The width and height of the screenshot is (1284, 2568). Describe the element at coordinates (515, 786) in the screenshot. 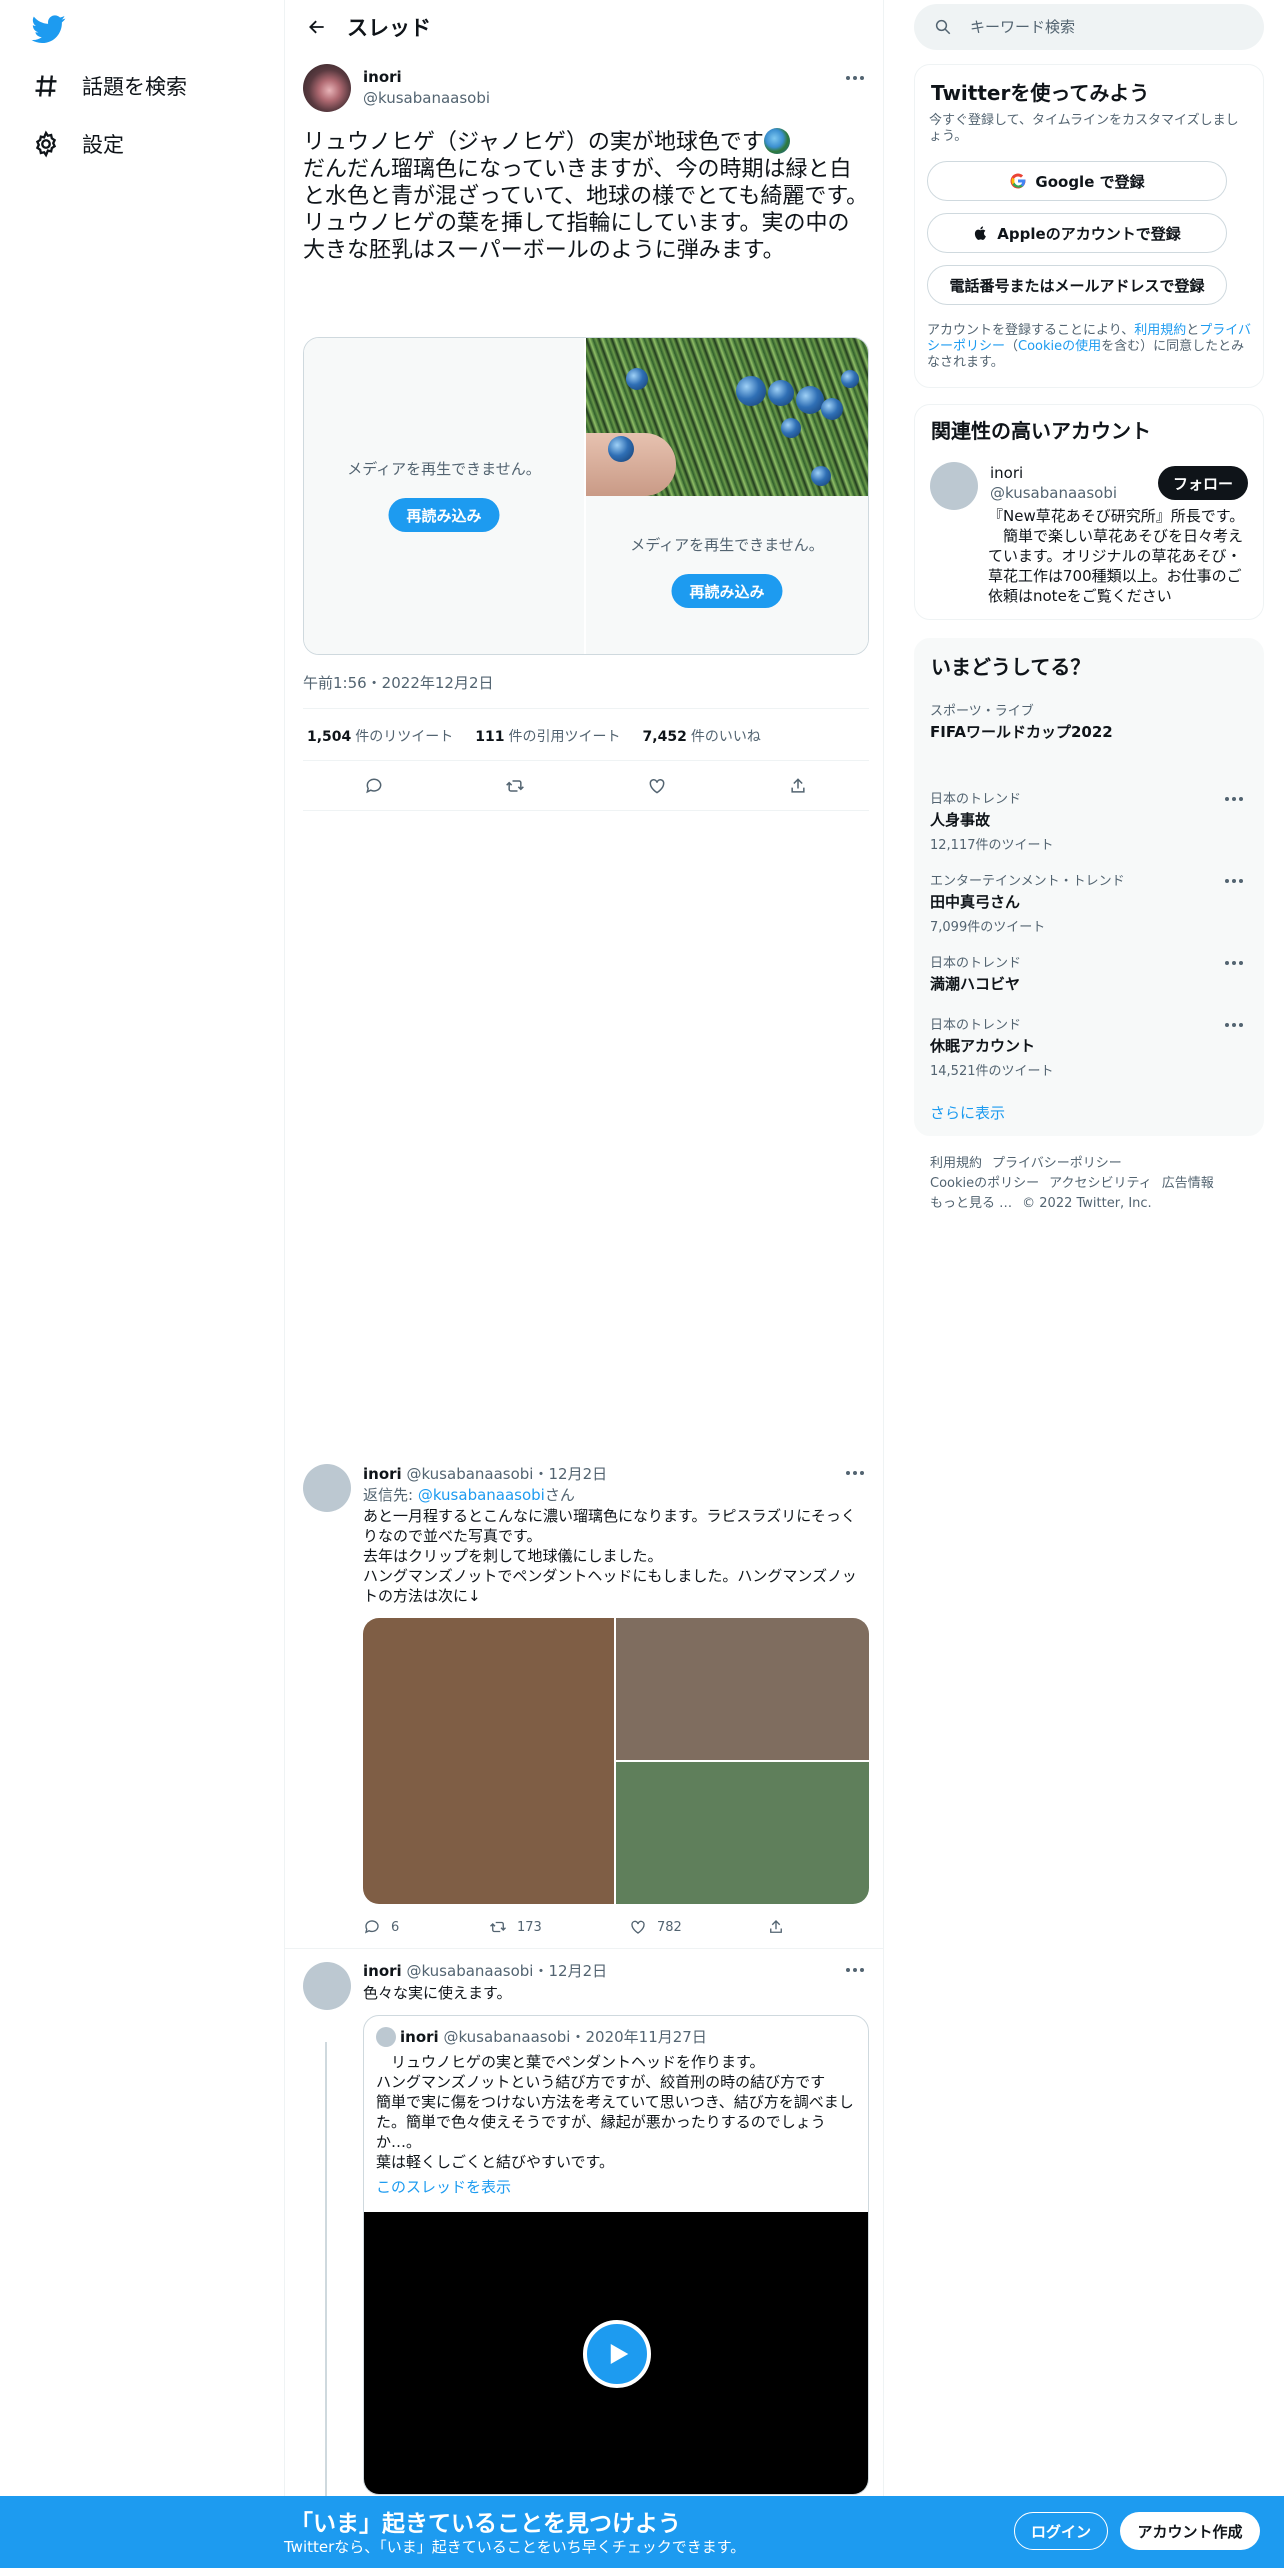

I see `retweet-button` at that location.